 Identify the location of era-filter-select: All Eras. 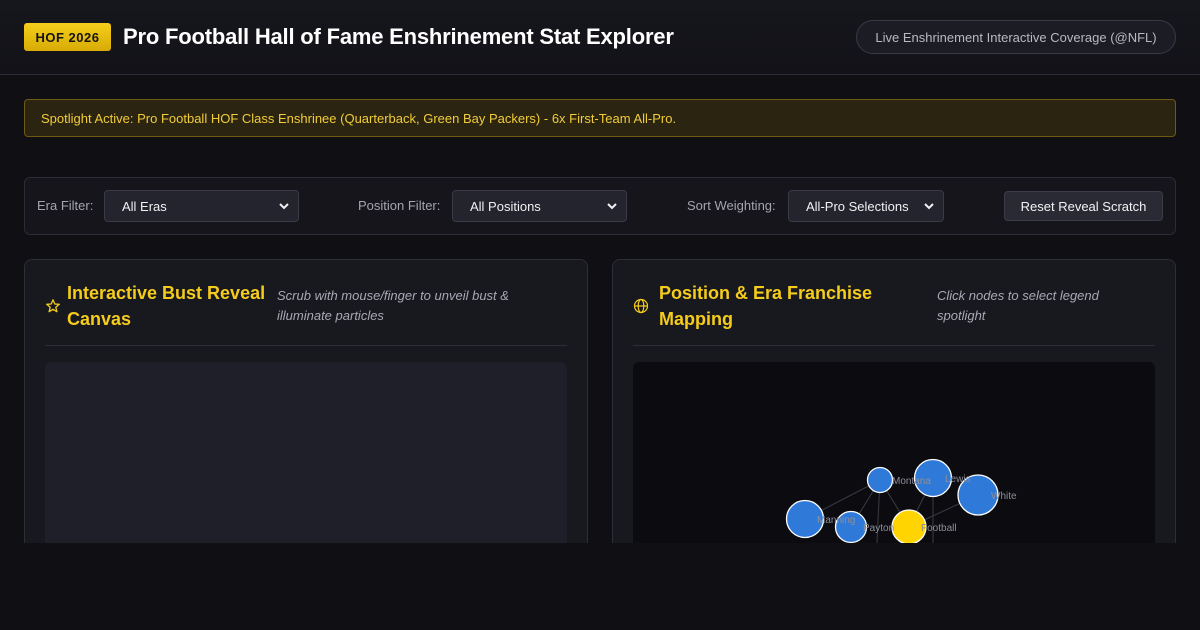
(201, 206).